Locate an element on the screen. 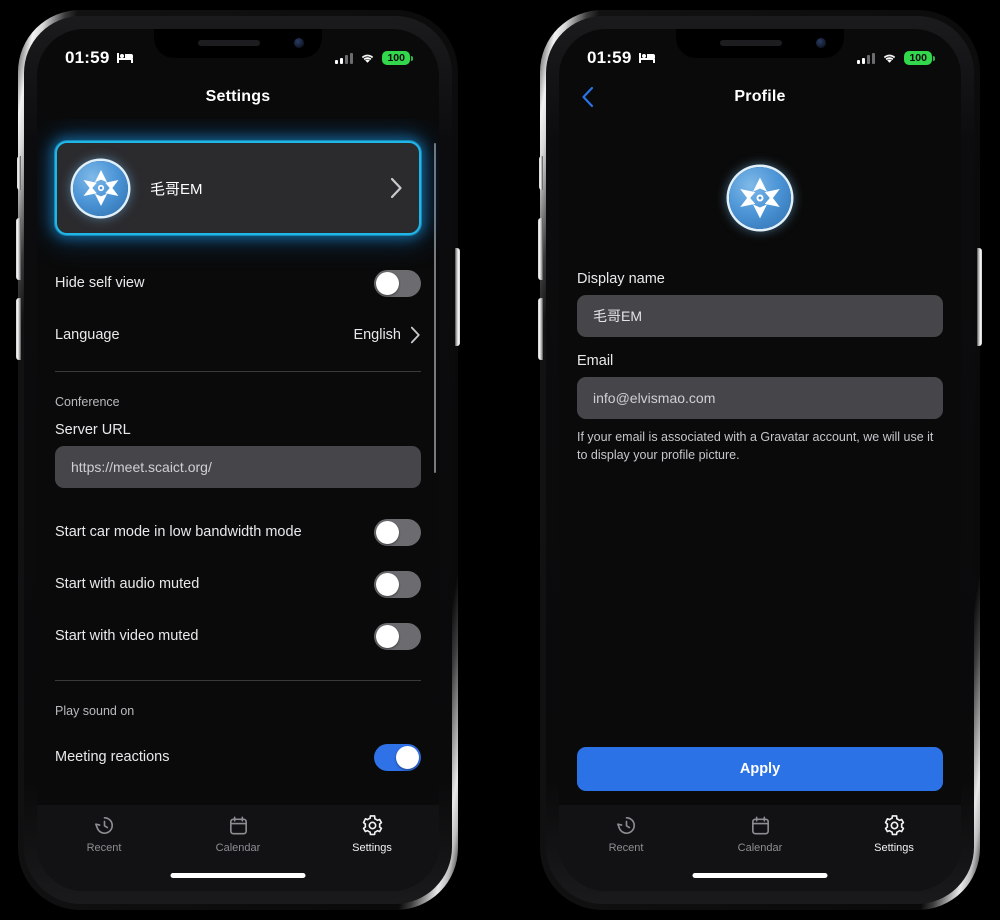 This screenshot has width=1000, height=920. email-input: info@elvismao.com is located at coordinates (760, 398).